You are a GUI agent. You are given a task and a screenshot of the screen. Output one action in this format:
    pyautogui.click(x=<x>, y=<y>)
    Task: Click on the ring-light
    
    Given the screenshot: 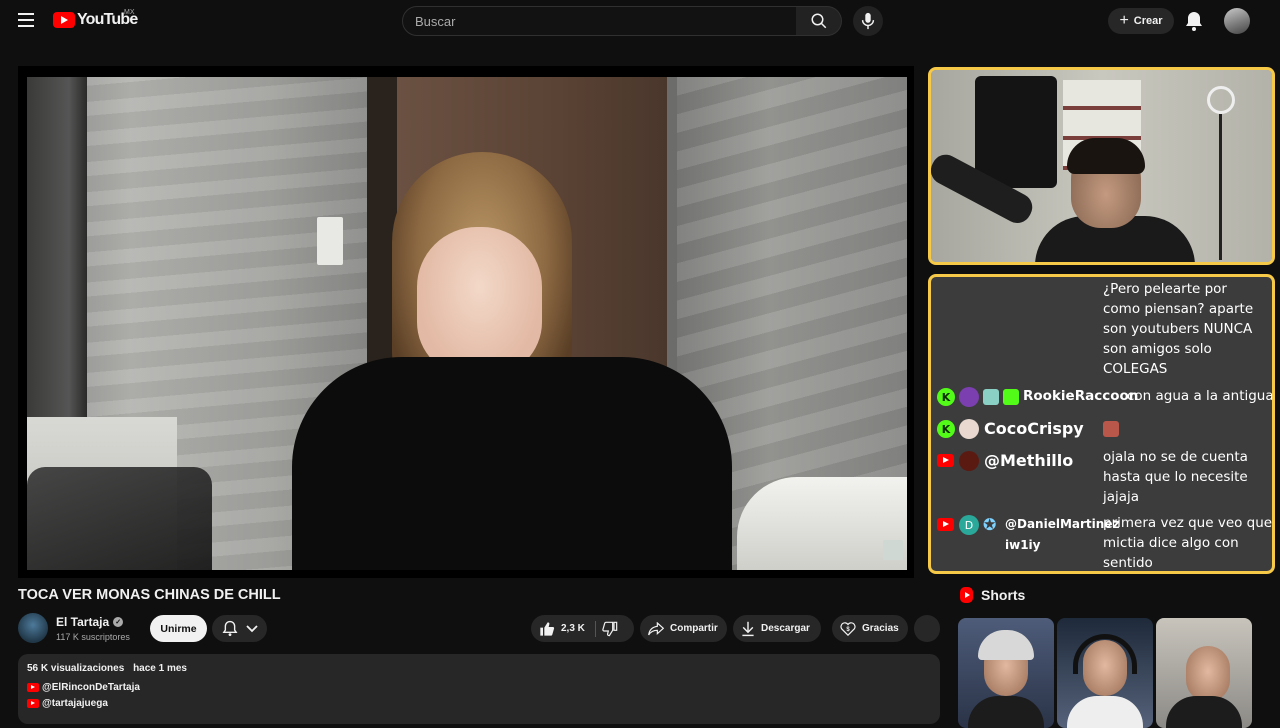 What is the action you would take?
    pyautogui.click(x=1221, y=100)
    